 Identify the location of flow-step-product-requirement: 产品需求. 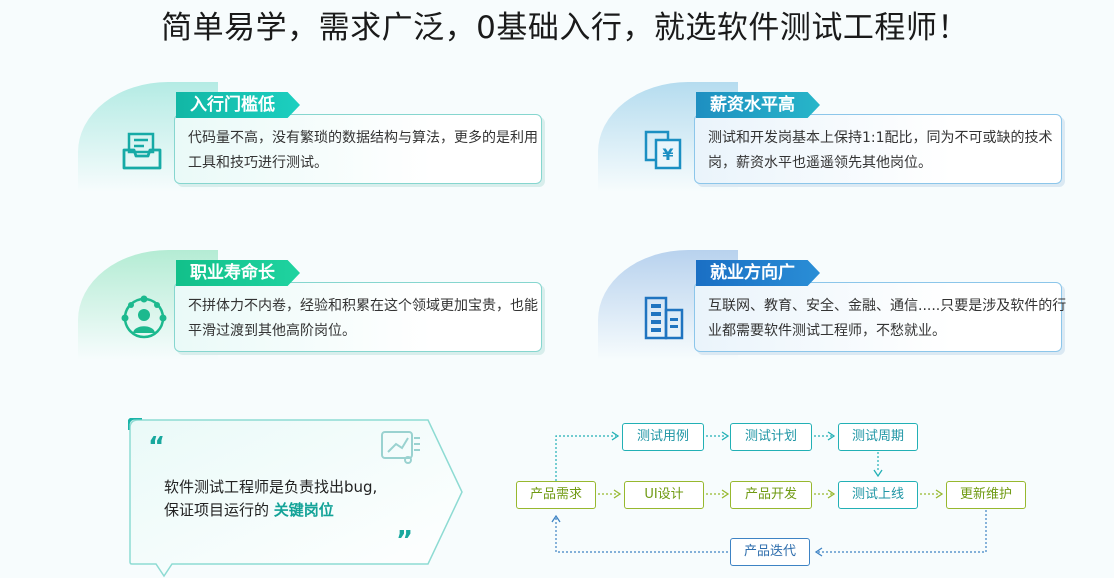
(556, 495).